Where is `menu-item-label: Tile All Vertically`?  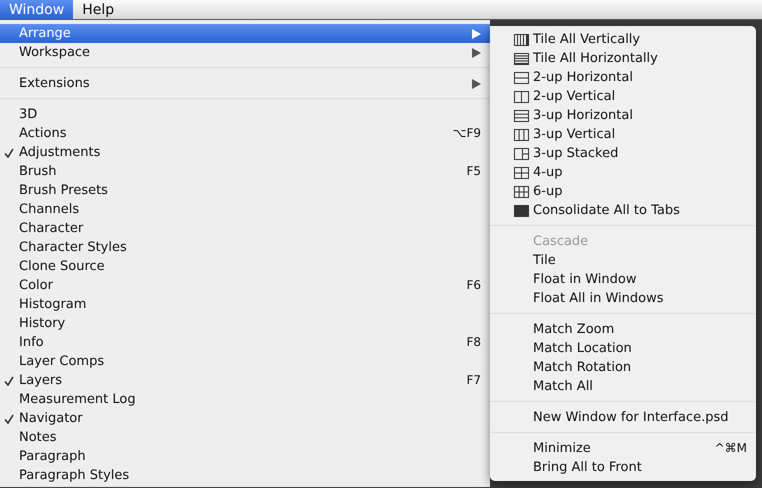 menu-item-label: Tile All Vertically is located at coordinates (586, 40).